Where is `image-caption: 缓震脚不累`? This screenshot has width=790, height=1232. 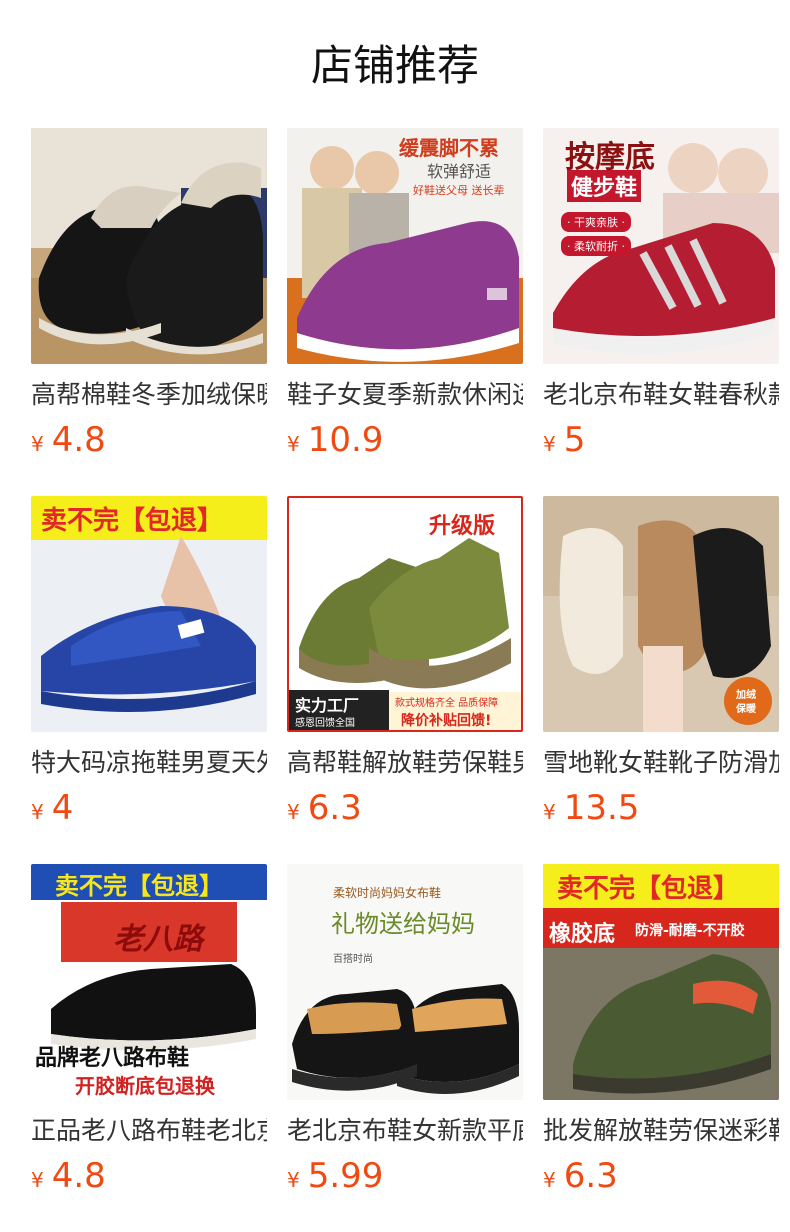
image-caption: 缓震脚不累 is located at coordinates (449, 148).